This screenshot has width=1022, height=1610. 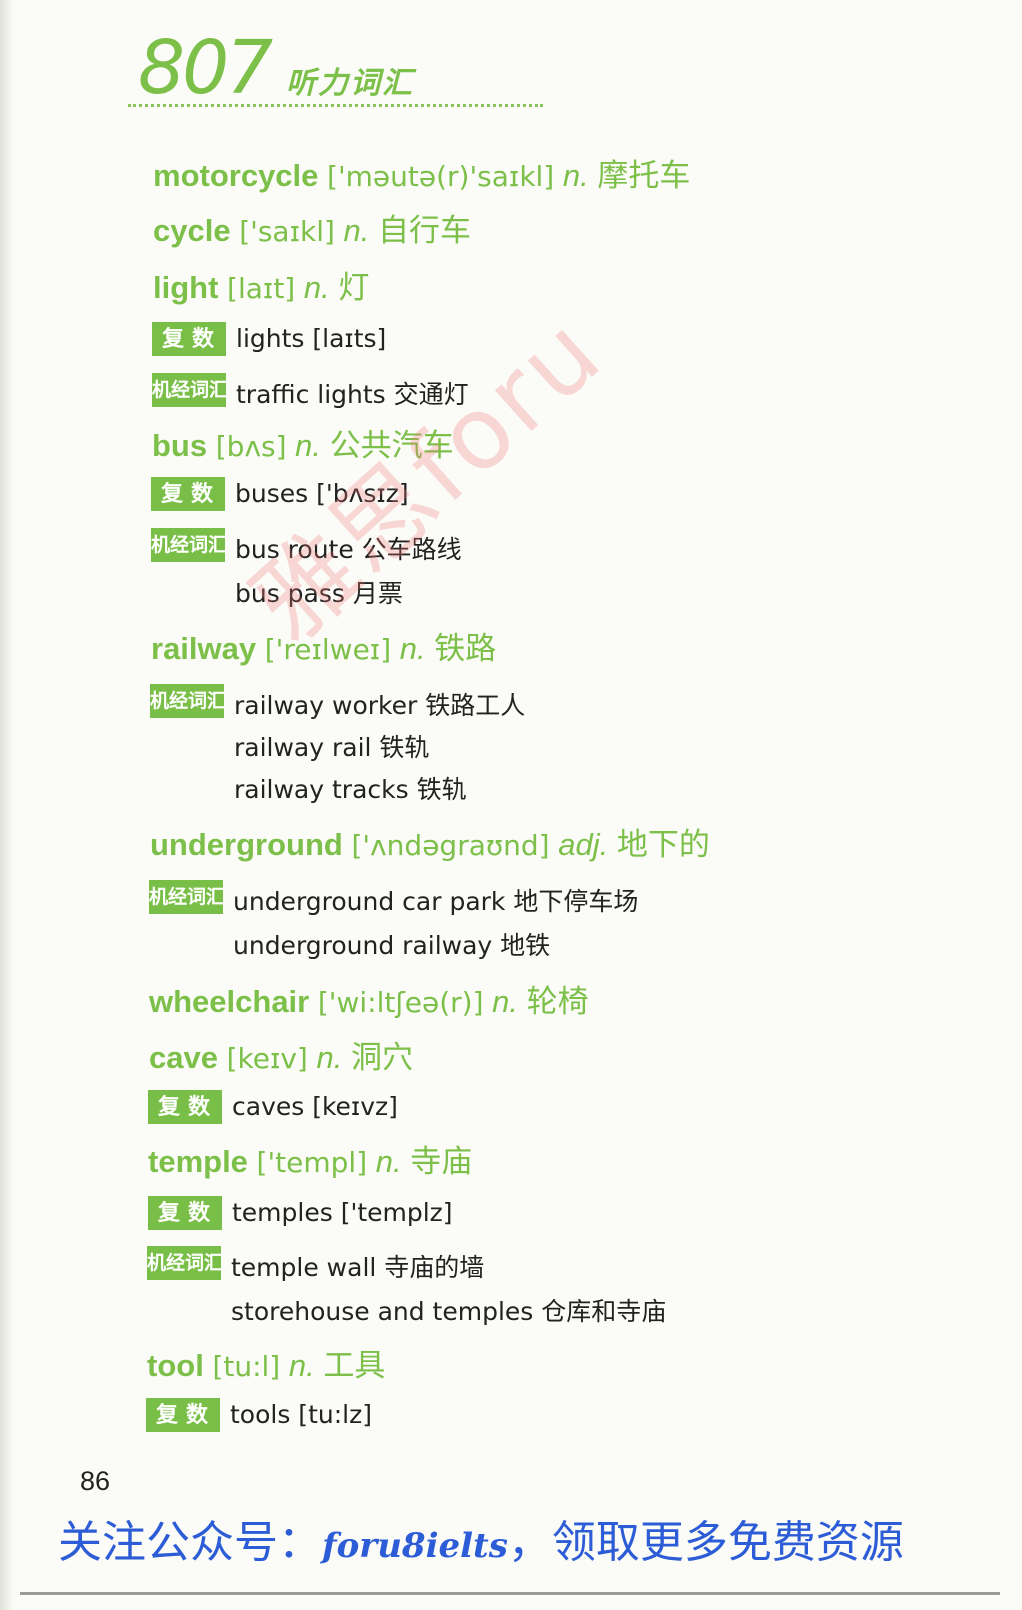 What do you see at coordinates (415, 1546) in the screenshot?
I see `footer-brand: foru8ielts` at bounding box center [415, 1546].